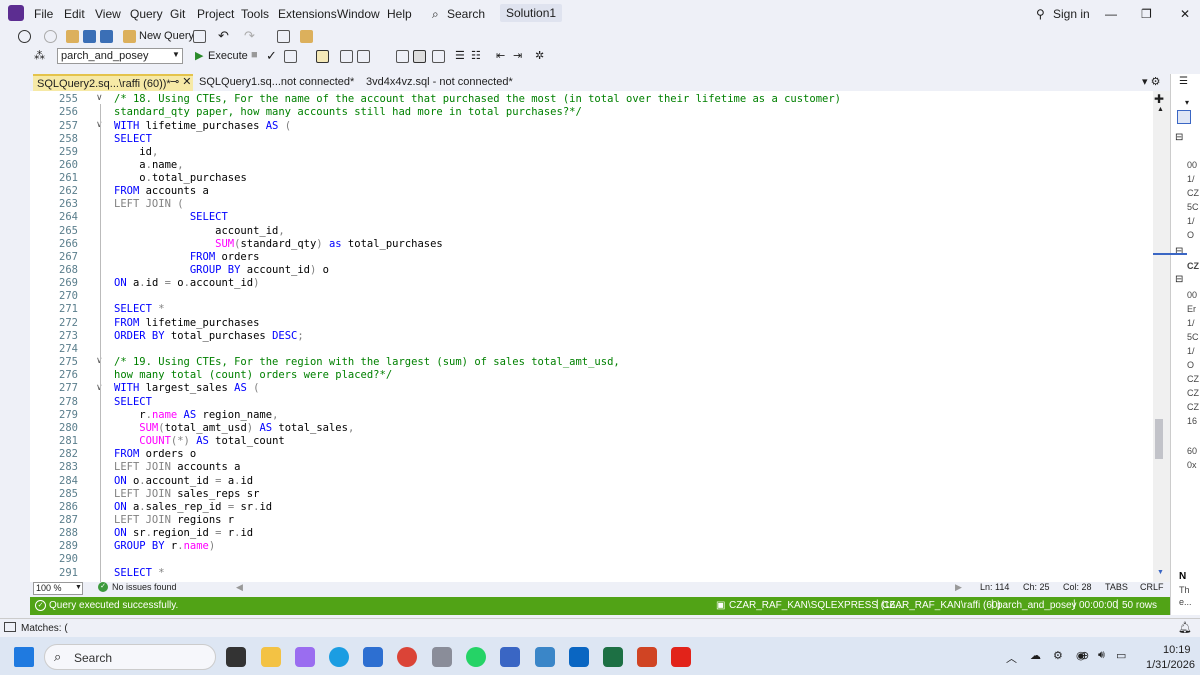  What do you see at coordinates (476, 55) in the screenshot?
I see `uncomment-icon: ☷` at bounding box center [476, 55].